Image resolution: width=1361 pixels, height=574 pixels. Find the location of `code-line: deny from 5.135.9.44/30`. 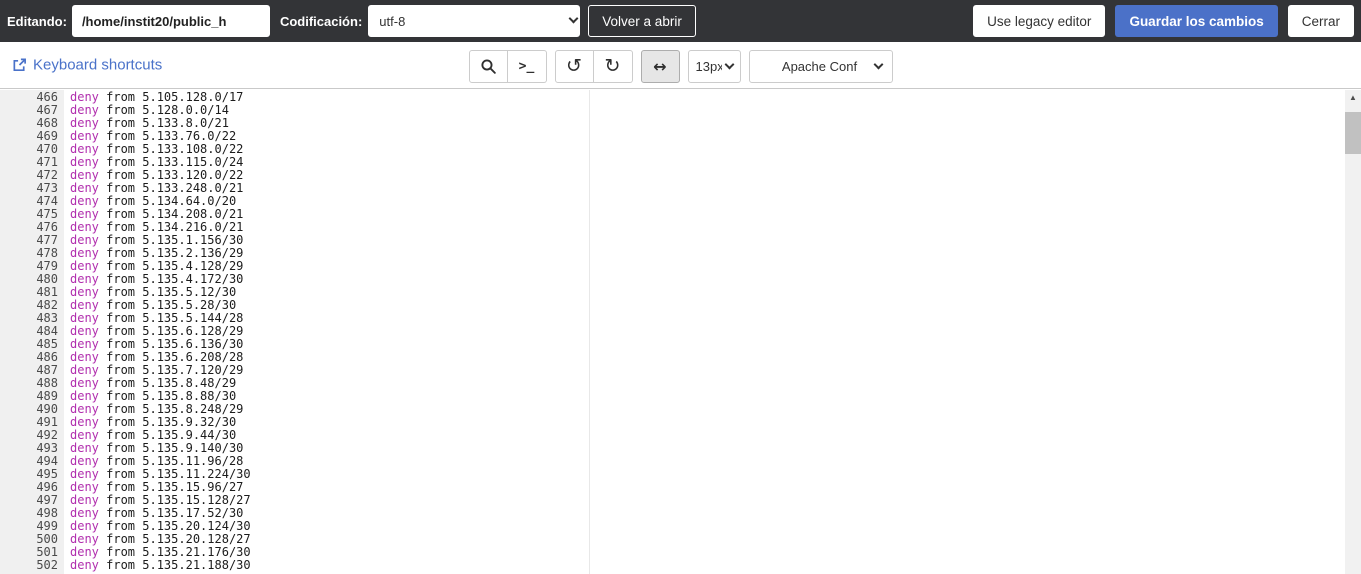

code-line: deny from 5.135.9.44/30 is located at coordinates (705, 435).